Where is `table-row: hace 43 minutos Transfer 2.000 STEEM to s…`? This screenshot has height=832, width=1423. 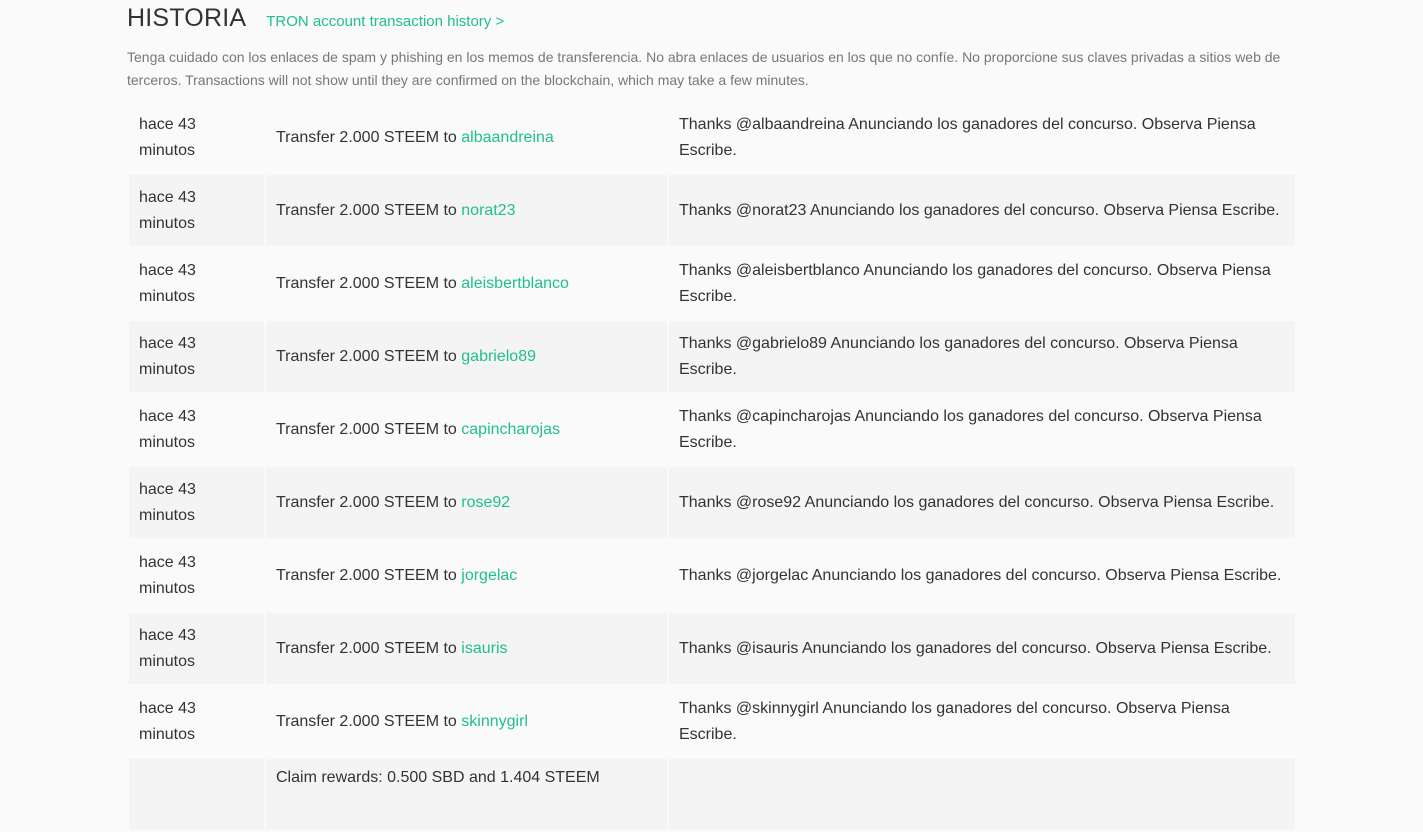
table-row: hace 43 minutos Transfer 2.000 STEEM to s… is located at coordinates (712, 721).